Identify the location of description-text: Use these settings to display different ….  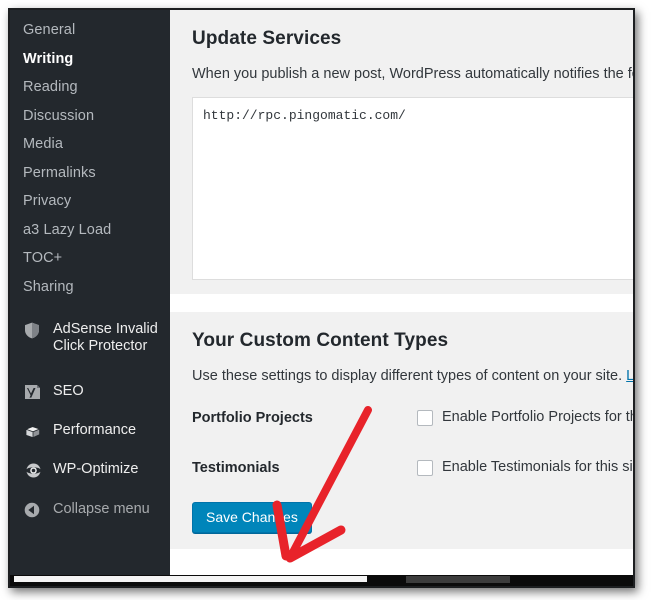
(409, 376).